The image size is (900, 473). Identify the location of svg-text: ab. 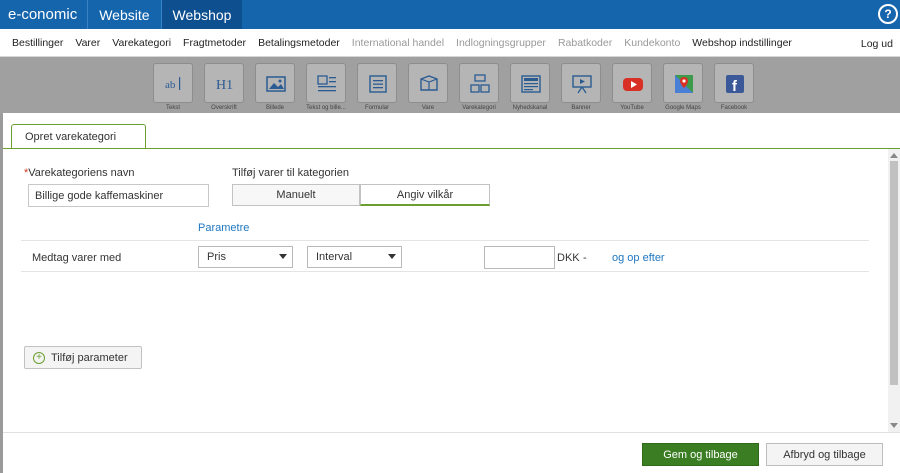
(170, 85).